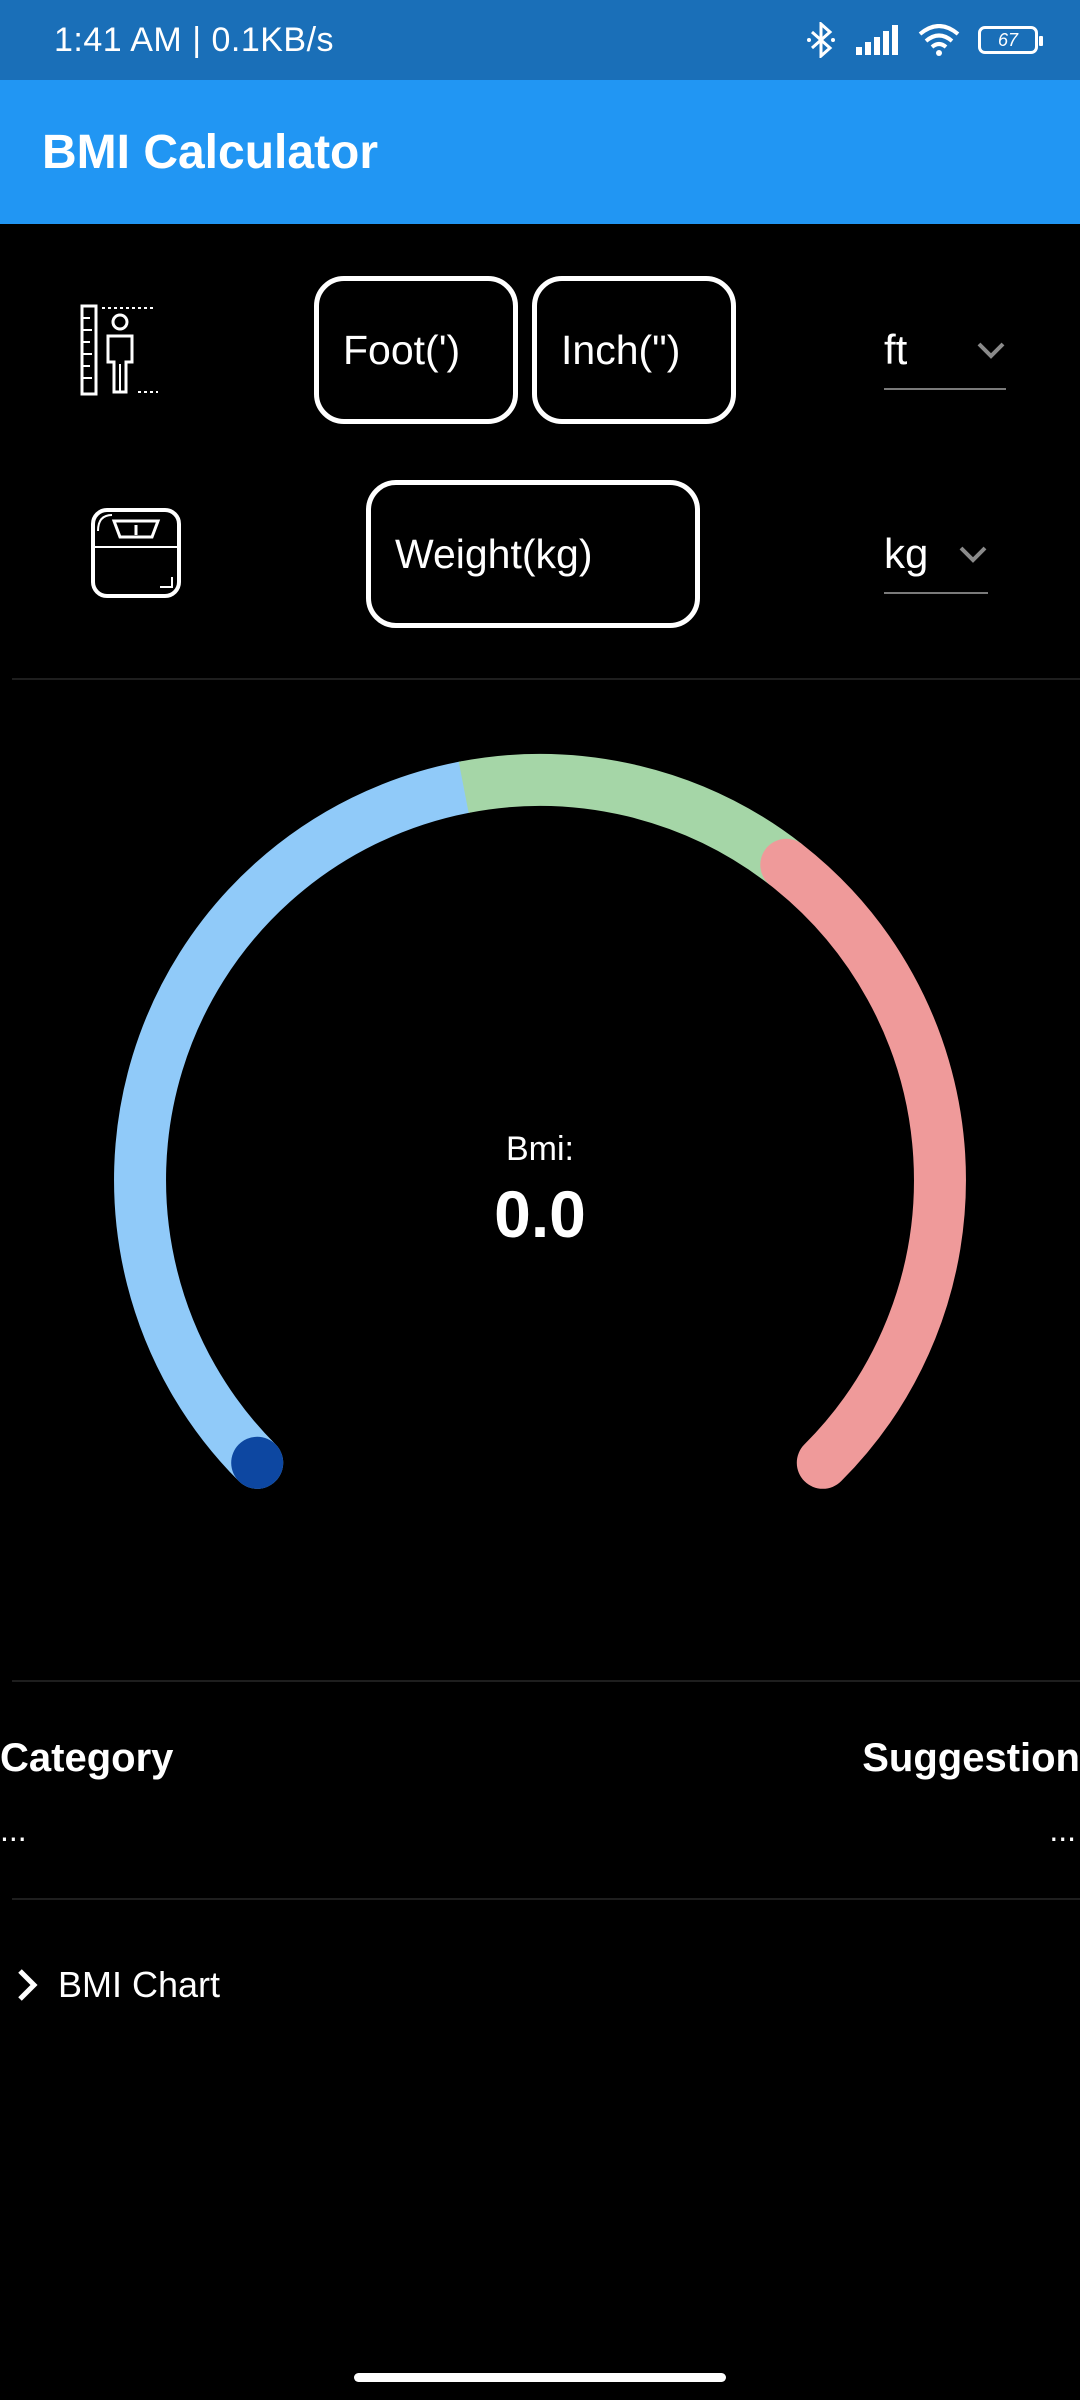  What do you see at coordinates (402, 349) in the screenshot?
I see `foot-input-placeholder: Foot(')` at bounding box center [402, 349].